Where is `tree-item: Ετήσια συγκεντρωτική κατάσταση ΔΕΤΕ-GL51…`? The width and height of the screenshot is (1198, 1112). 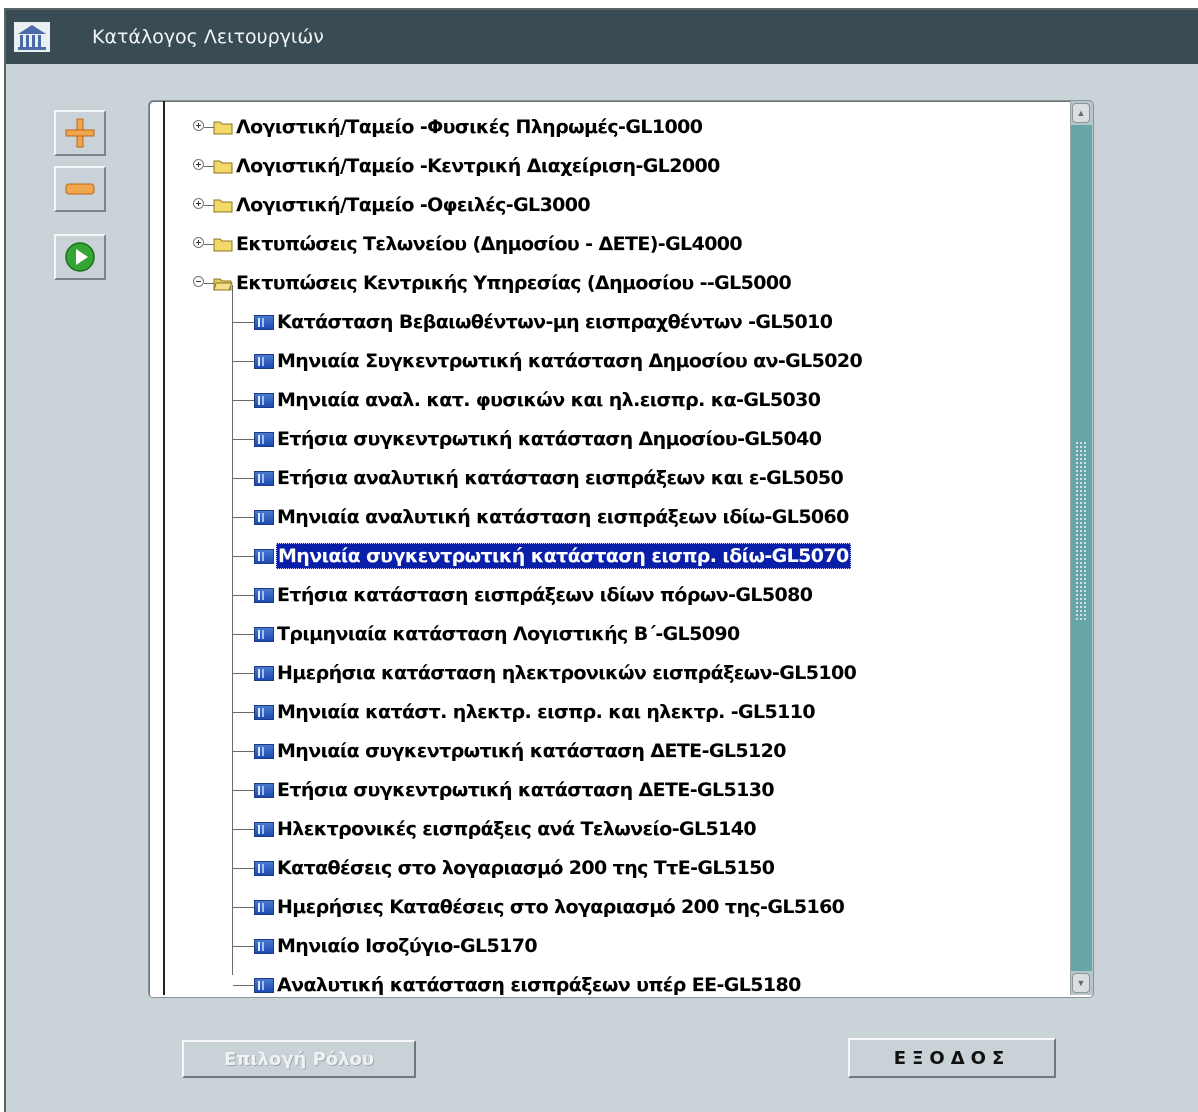 tree-item: Ετήσια συγκεντρωτική κατάσταση ΔΕΤΕ-GL51… is located at coordinates (609, 791).